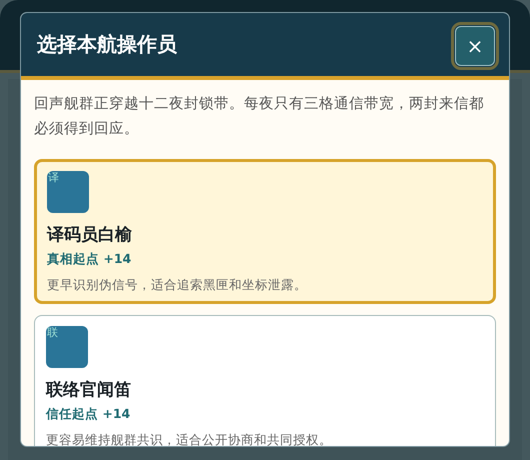  Describe the element at coordinates (90, 235) in the screenshot. I see `operator-name: 译码员白榆` at that location.